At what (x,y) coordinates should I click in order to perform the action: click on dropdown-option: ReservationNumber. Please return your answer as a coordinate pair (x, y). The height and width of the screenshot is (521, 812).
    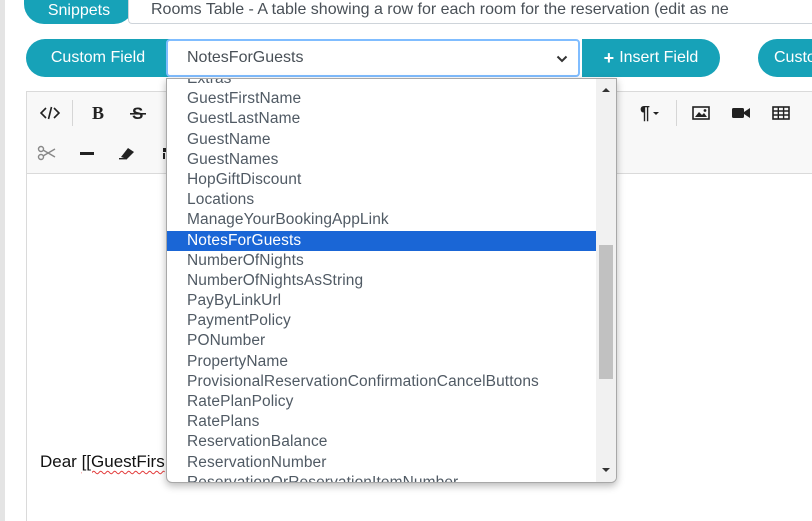
    Looking at the image, I should click on (381, 463).